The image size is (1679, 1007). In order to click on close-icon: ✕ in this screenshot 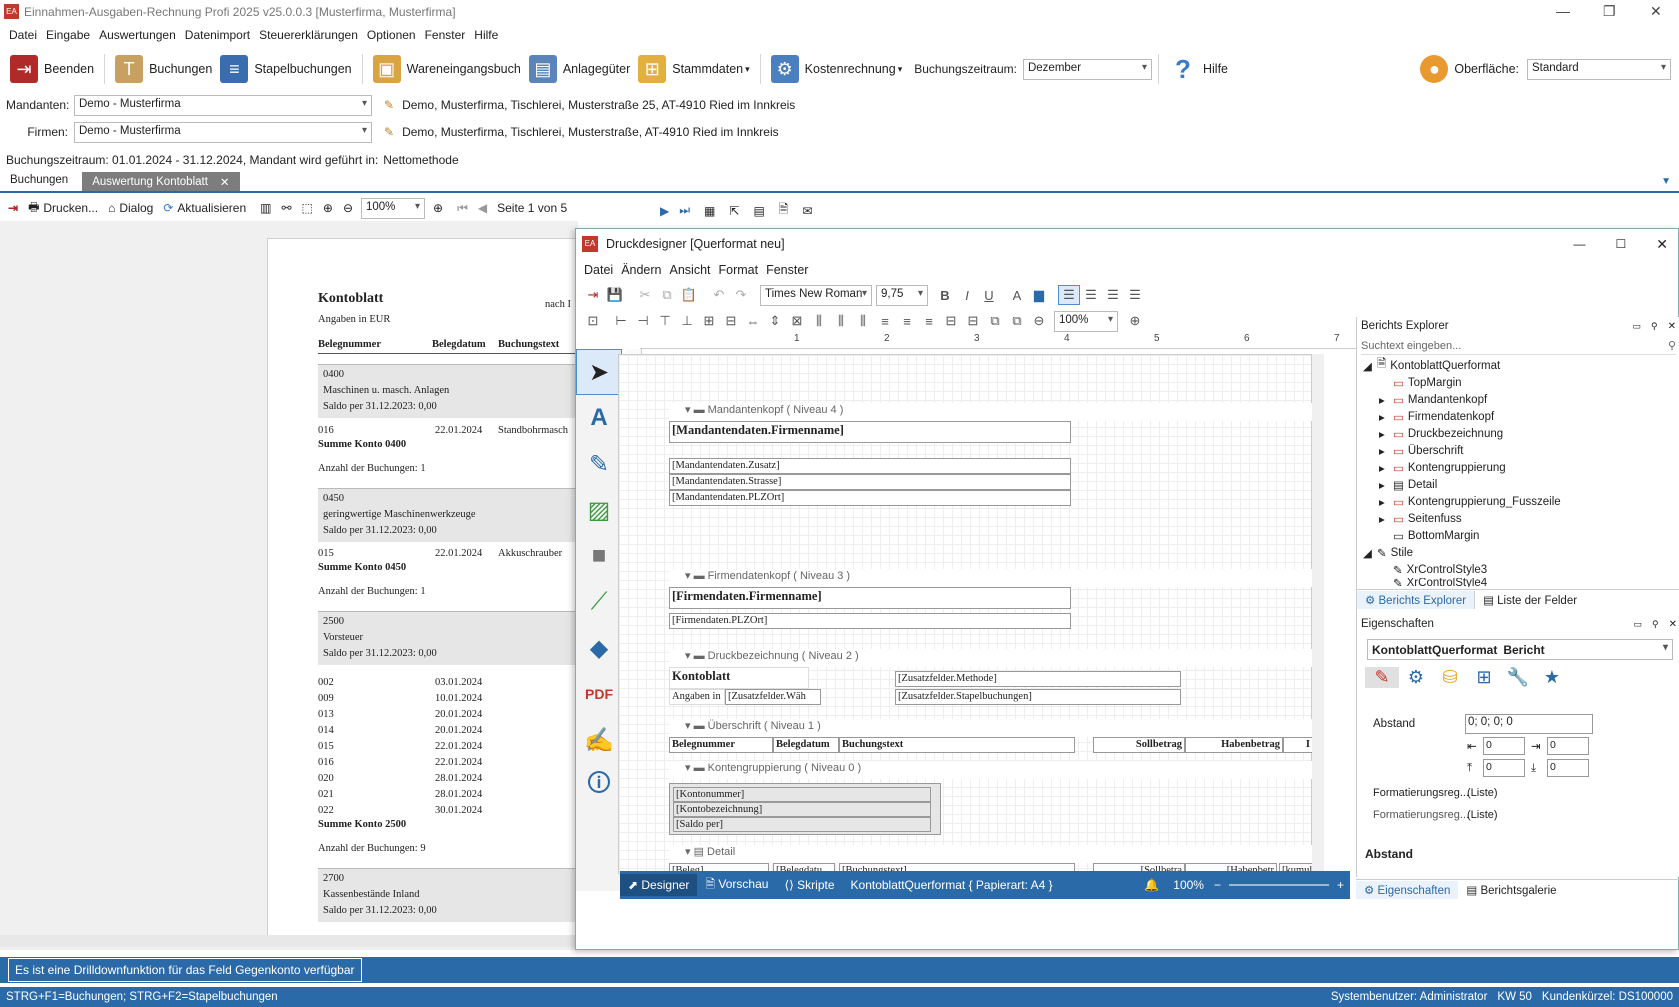, I will do `click(1656, 11)`.